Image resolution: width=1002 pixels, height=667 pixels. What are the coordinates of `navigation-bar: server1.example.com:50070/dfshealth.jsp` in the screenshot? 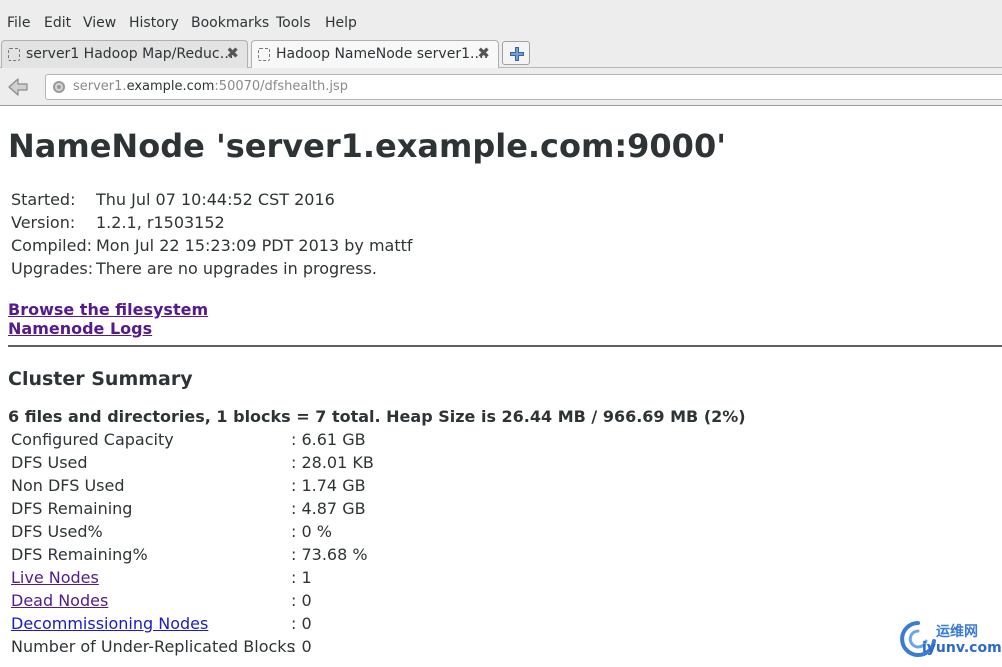 It's located at (501, 87).